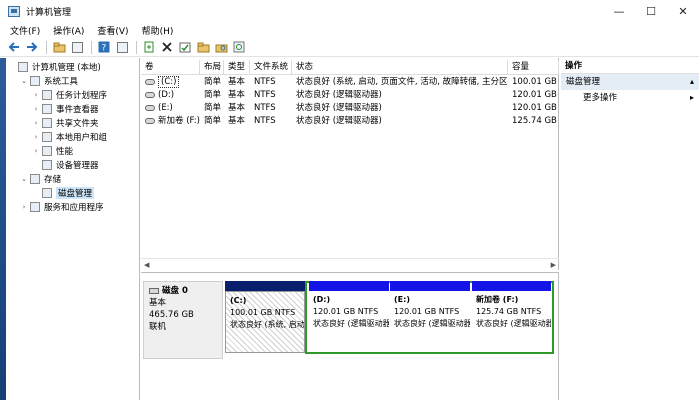  Describe the element at coordinates (77, 124) in the screenshot. I see `tree-item-label: 共享文件夹` at that location.